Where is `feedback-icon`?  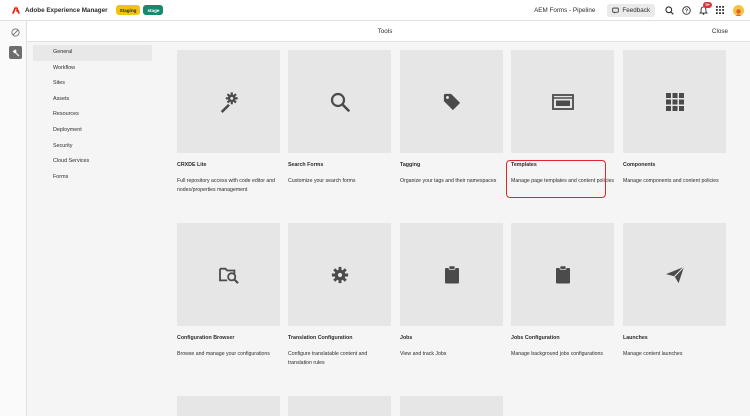
feedback-icon is located at coordinates (616, 10).